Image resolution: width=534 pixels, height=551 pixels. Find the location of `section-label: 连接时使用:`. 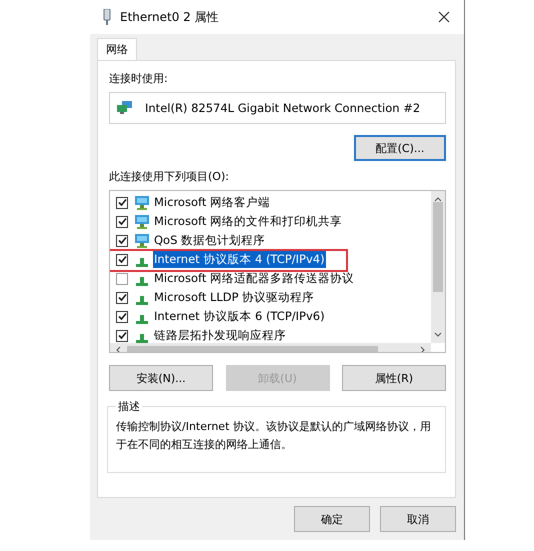

section-label: 连接时使用: is located at coordinates (139, 78).